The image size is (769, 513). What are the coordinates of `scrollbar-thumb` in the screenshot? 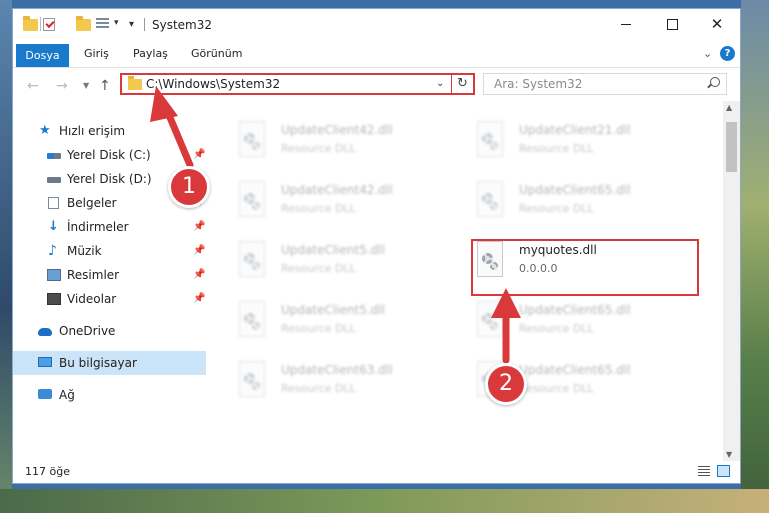 It's located at (731, 147).